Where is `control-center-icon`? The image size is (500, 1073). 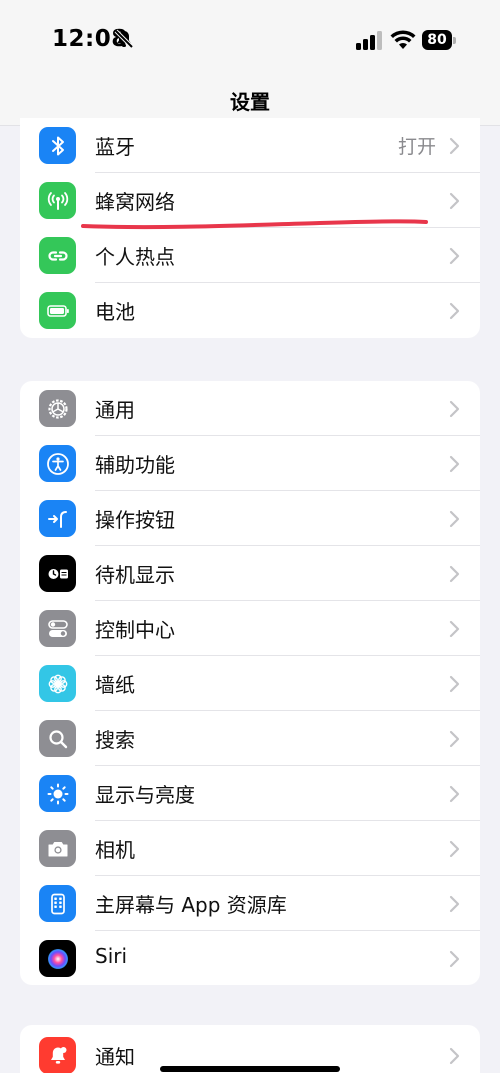
control-center-icon is located at coordinates (57, 628).